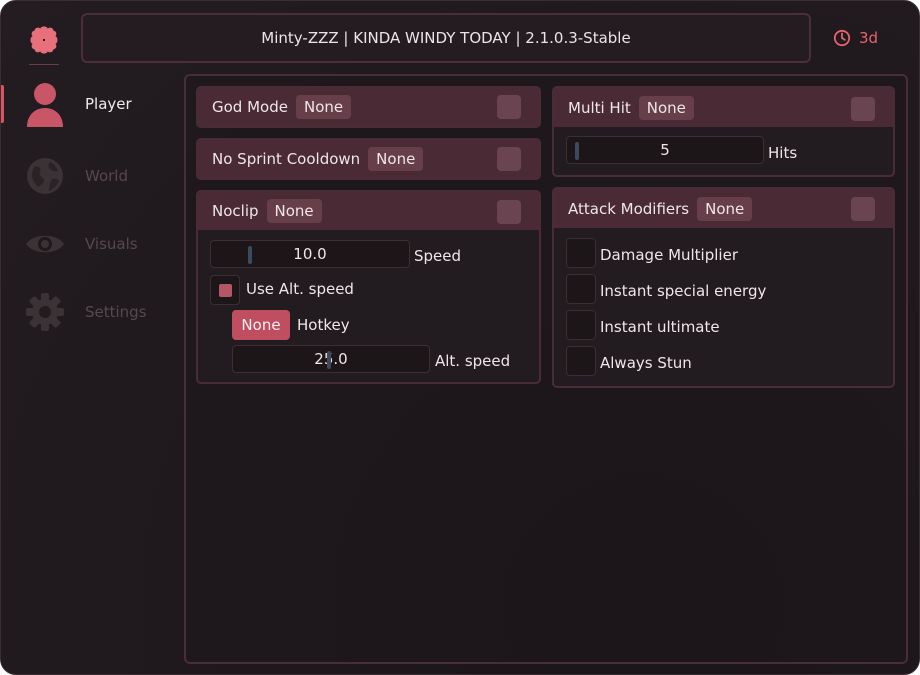 The height and width of the screenshot is (675, 920). Describe the element at coordinates (581, 253) in the screenshot. I see `damage-multiplier-checkbox` at that location.